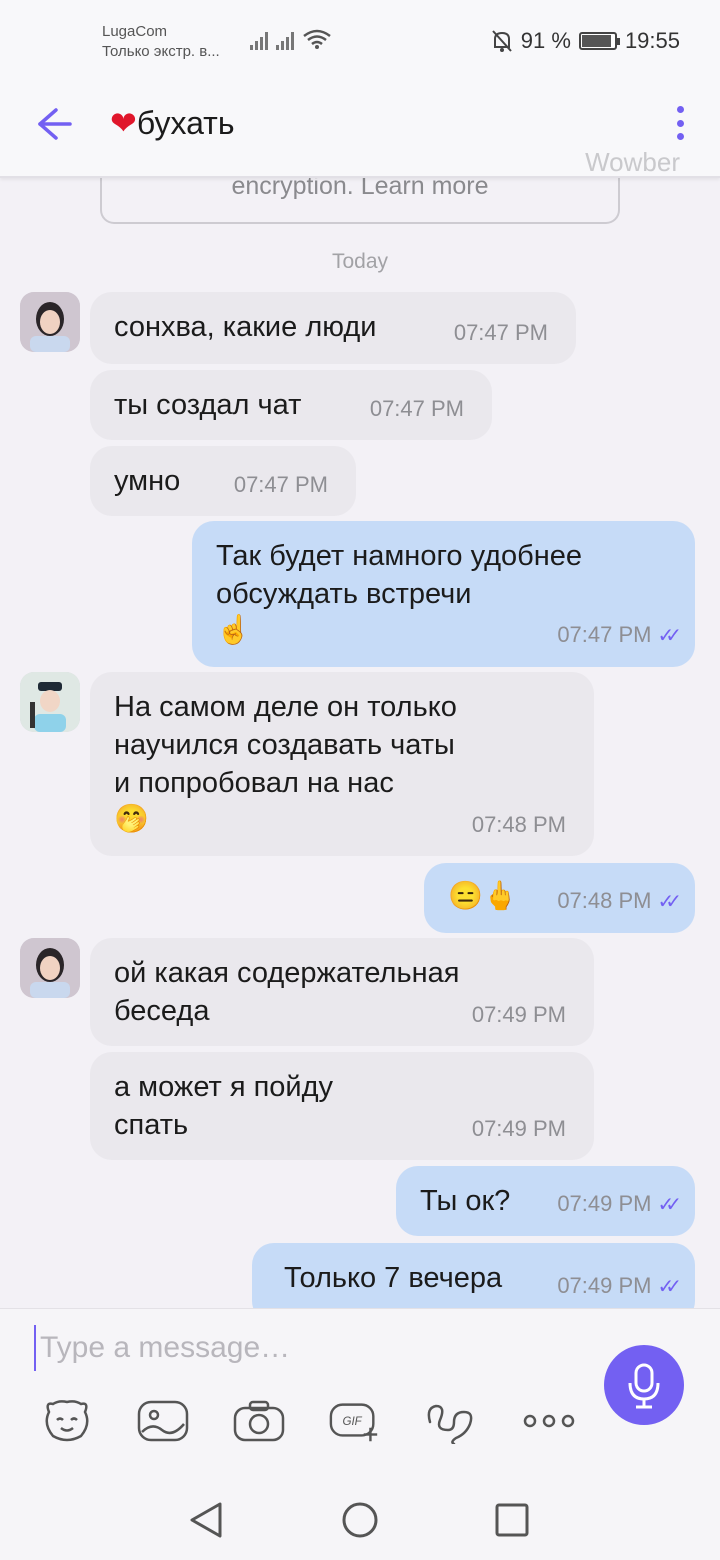 This screenshot has height=1560, width=720. I want to click on status-right: 91 % 19:55, so click(585, 41).